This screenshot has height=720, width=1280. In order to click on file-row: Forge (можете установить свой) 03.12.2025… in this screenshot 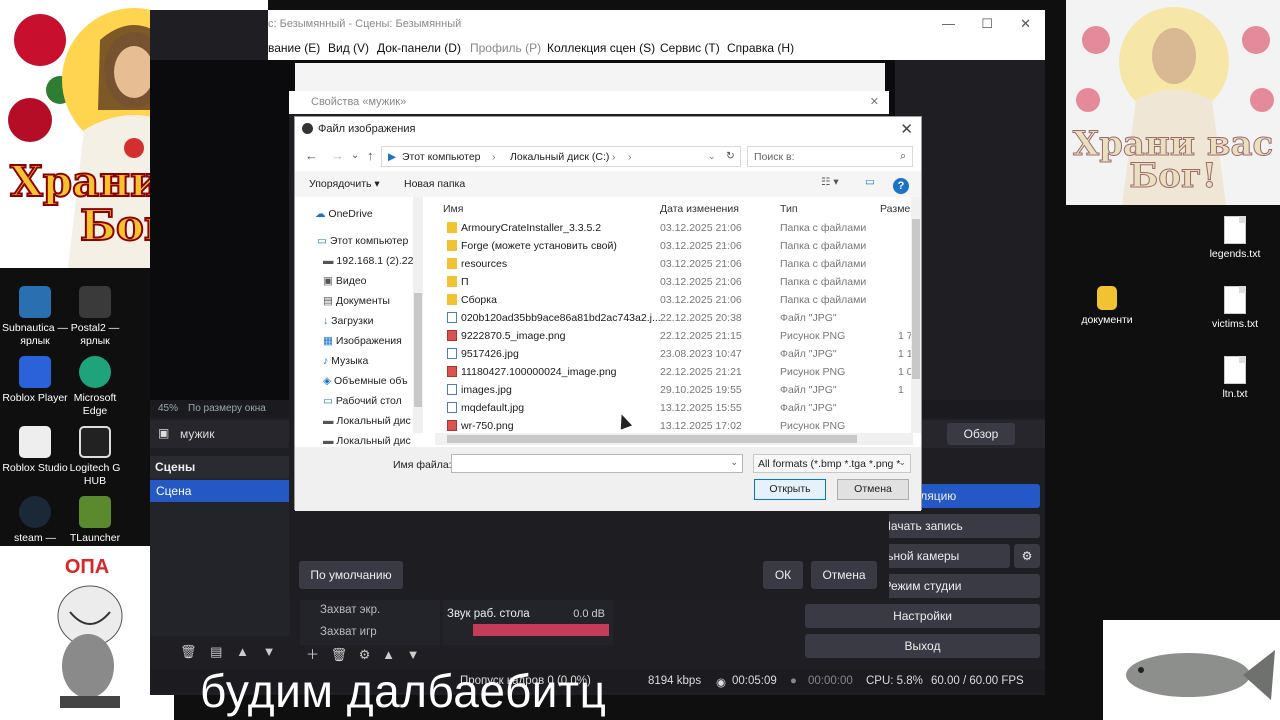, I will do `click(674, 246)`.